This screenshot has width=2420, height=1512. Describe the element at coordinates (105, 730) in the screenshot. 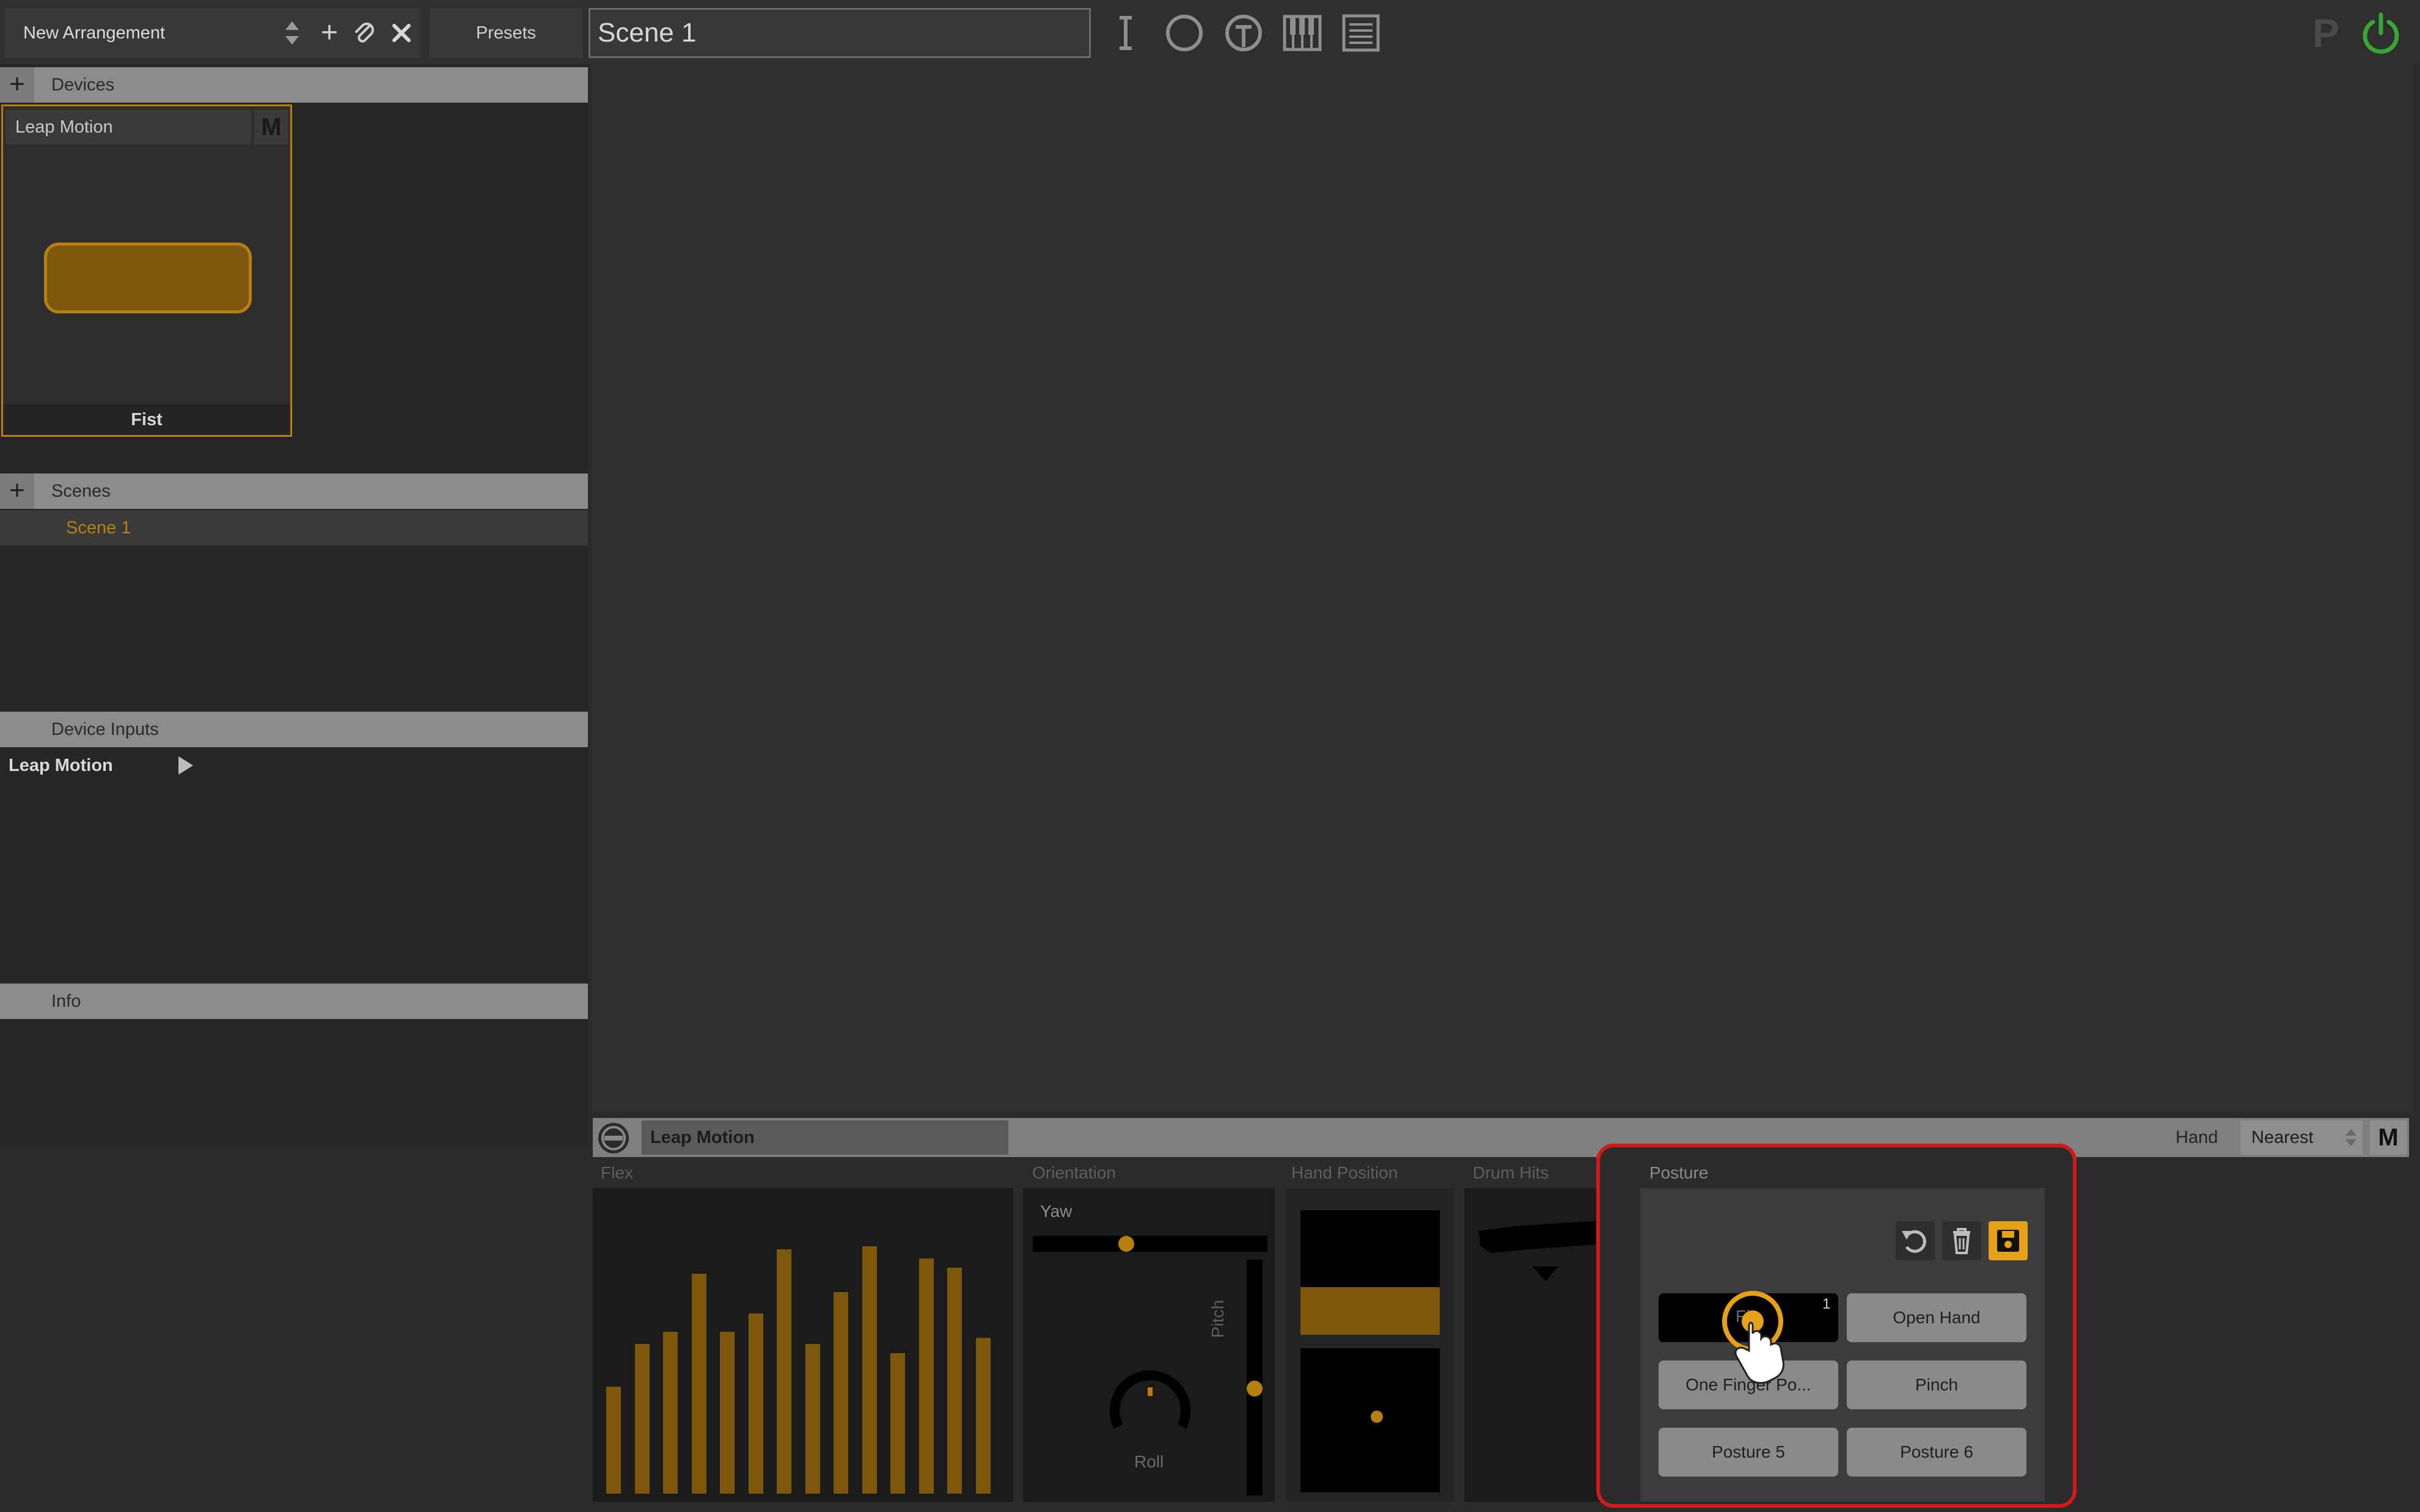

I see `device-inputs-header-label: Device Inputs` at that location.